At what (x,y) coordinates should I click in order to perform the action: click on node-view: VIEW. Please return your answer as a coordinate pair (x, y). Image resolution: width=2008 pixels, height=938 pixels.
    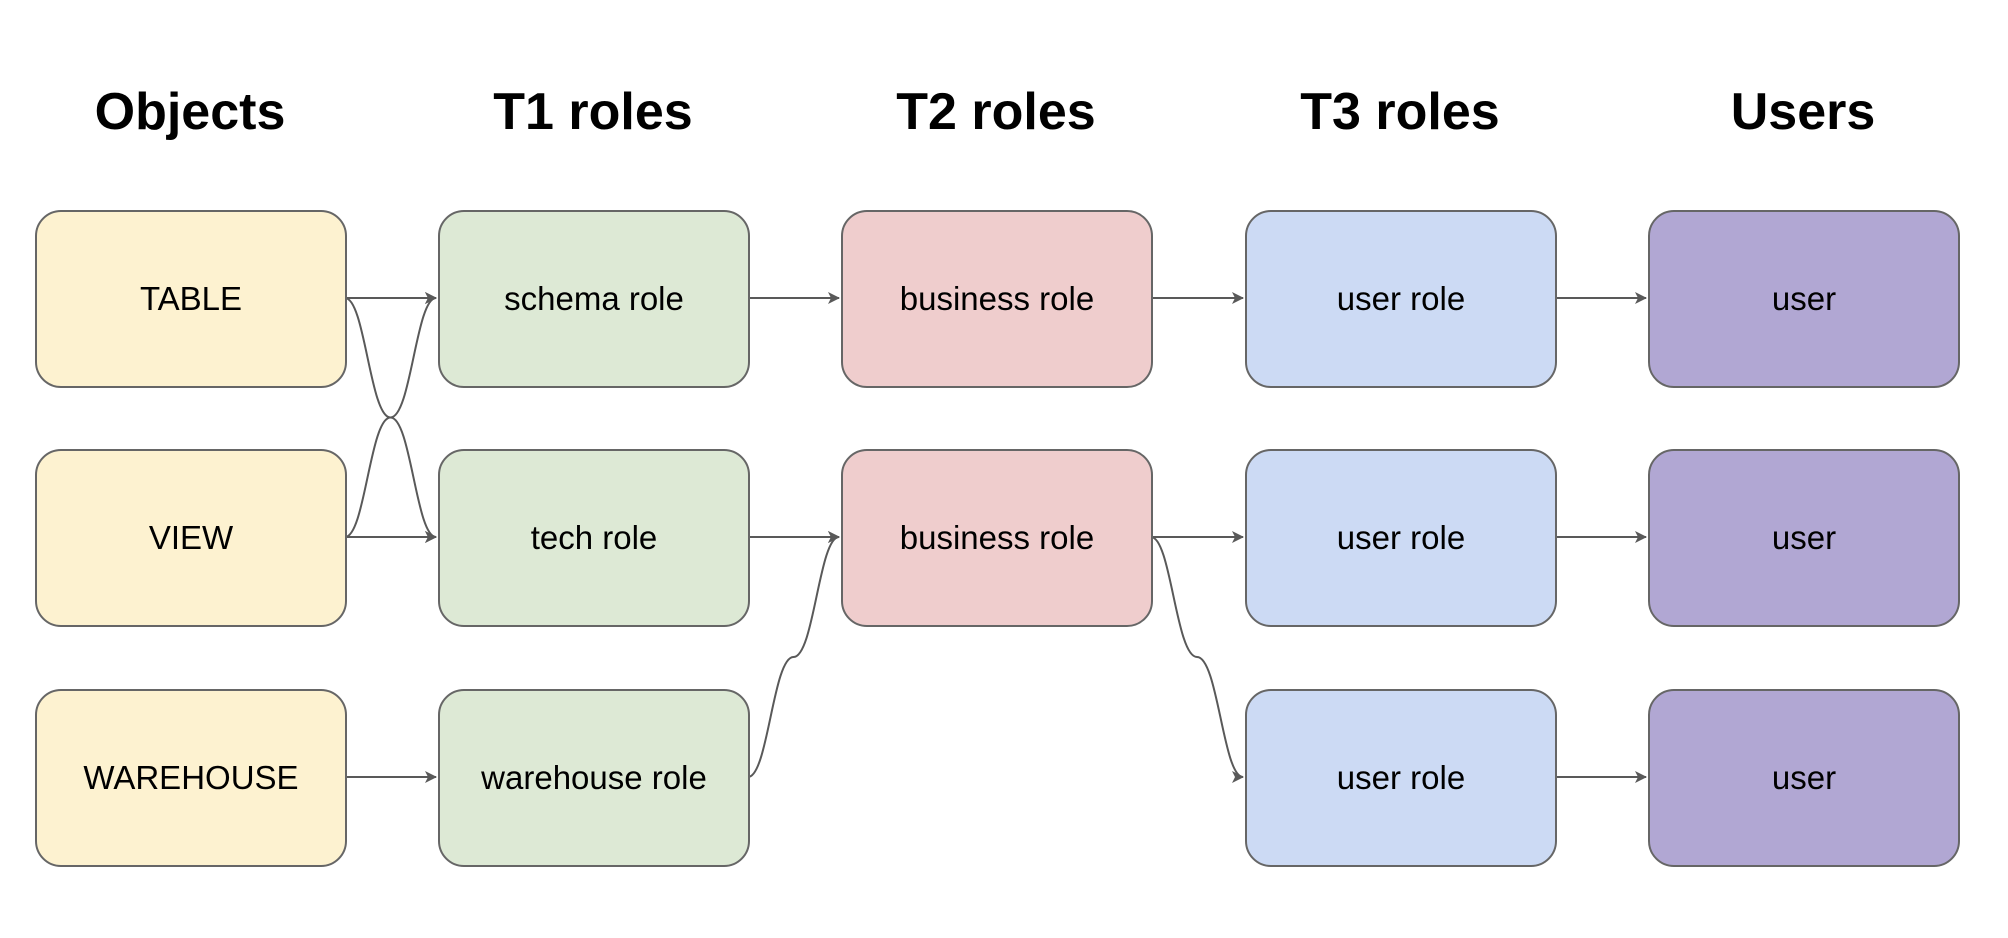
    Looking at the image, I should click on (191, 538).